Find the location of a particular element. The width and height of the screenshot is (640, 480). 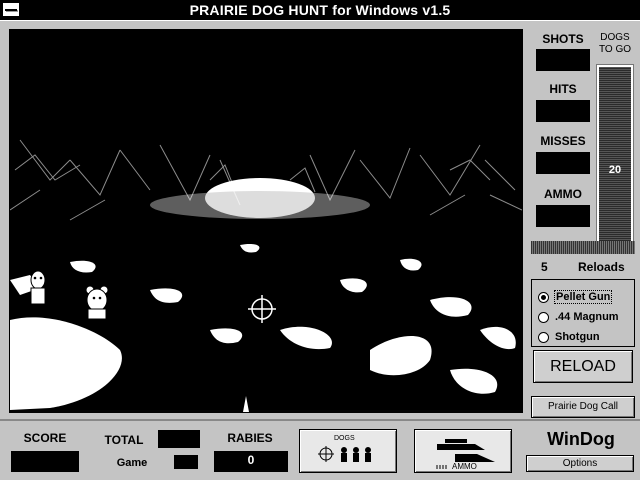

weapon-option-pellet-gun: Pellet Gun is located at coordinates (575, 297).